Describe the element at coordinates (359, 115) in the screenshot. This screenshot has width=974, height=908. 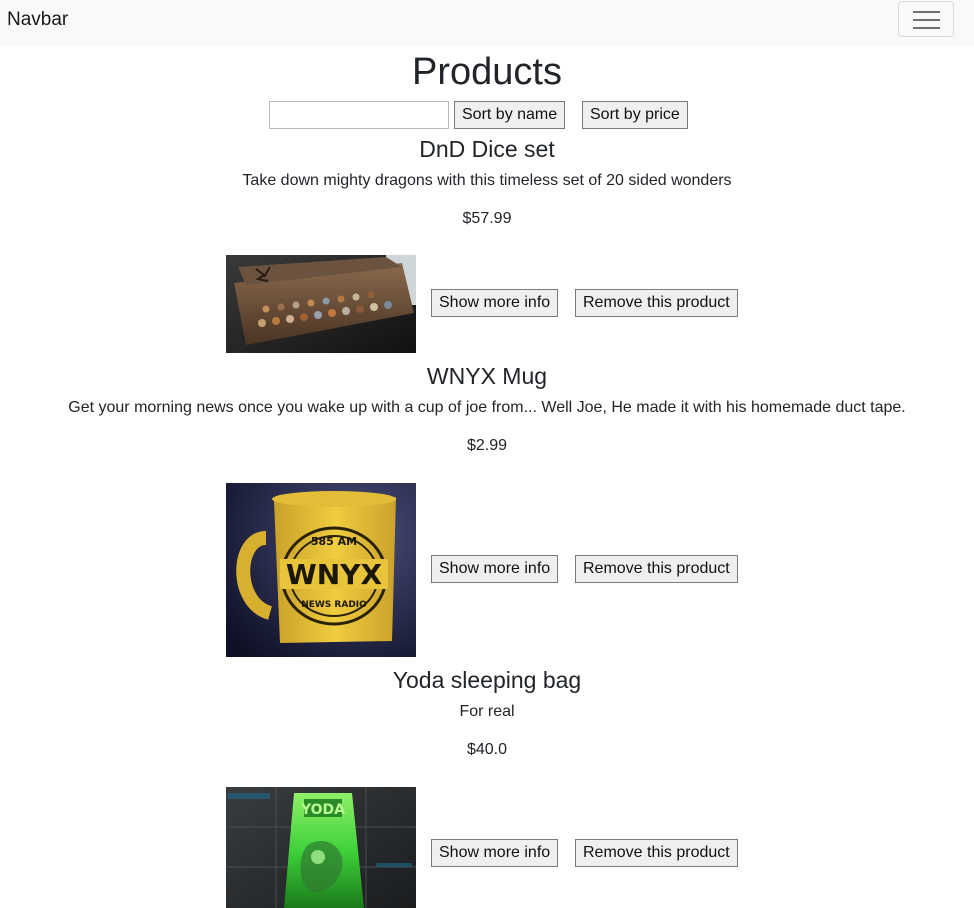
I see `search-input` at that location.